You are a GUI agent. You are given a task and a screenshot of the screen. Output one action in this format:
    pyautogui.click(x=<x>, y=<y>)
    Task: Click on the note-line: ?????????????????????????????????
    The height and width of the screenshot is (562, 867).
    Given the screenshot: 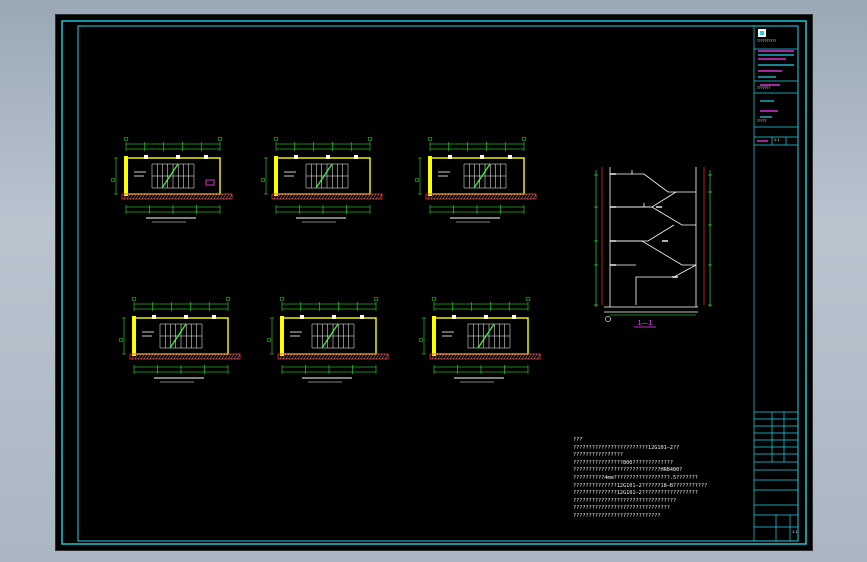 What is the action you would take?
    pyautogui.click(x=625, y=500)
    